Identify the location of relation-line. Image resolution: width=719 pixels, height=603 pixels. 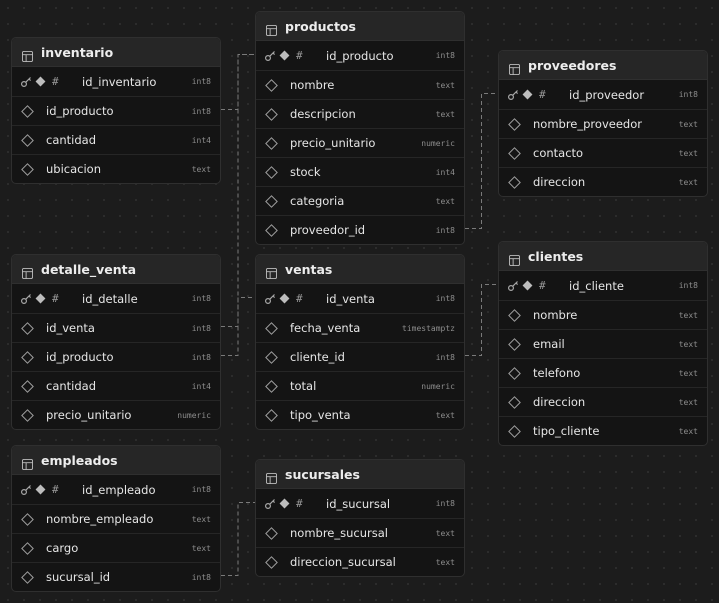
(238, 205).